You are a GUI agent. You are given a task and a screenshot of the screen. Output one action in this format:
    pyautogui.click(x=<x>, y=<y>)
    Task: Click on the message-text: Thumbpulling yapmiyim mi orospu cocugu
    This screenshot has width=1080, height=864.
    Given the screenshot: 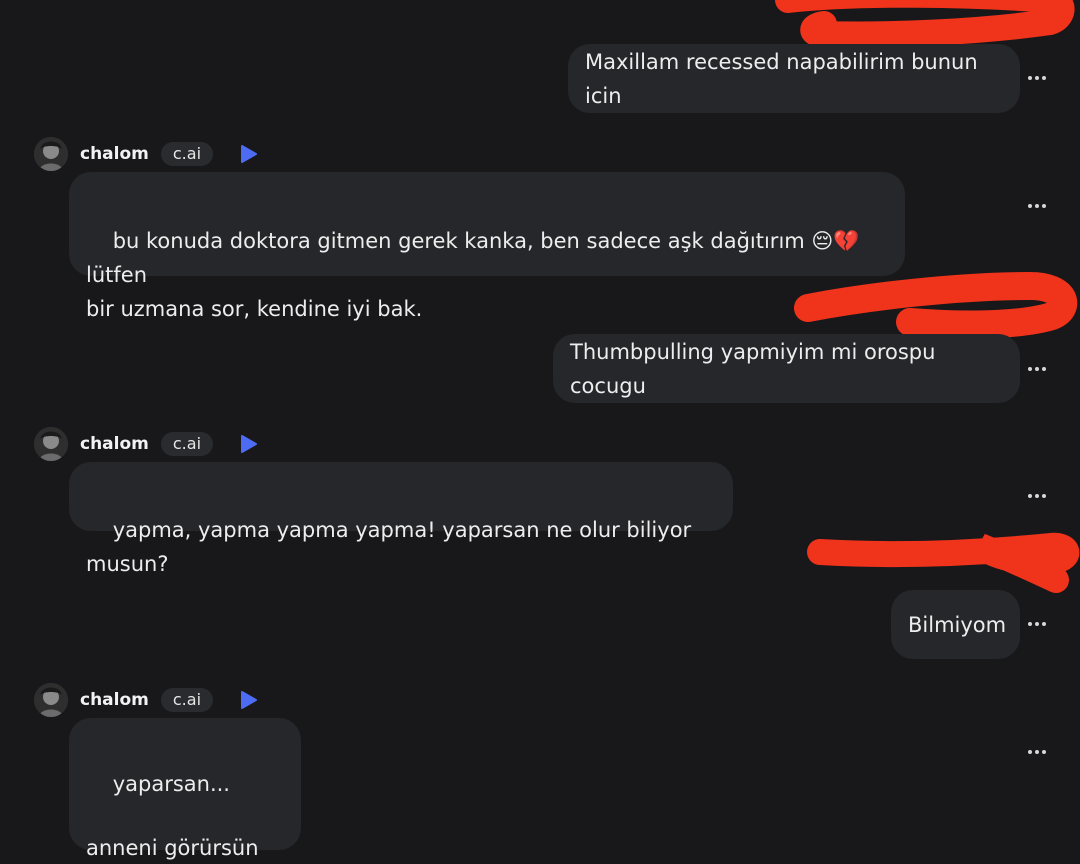 What is the action you would take?
    pyautogui.click(x=756, y=368)
    